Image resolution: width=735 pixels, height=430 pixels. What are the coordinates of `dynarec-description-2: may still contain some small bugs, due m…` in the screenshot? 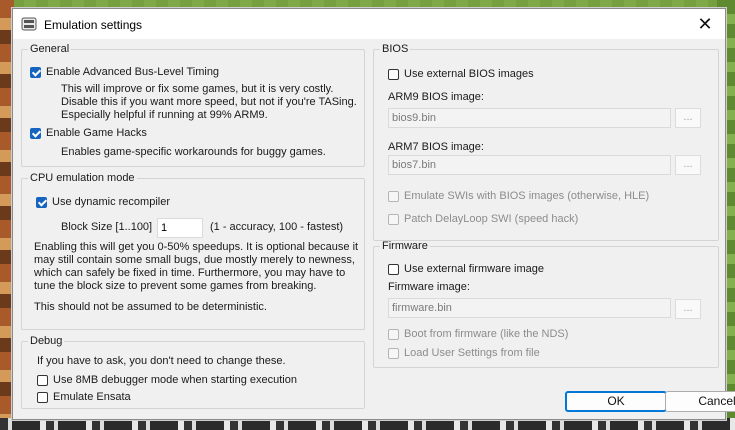 It's located at (194, 260).